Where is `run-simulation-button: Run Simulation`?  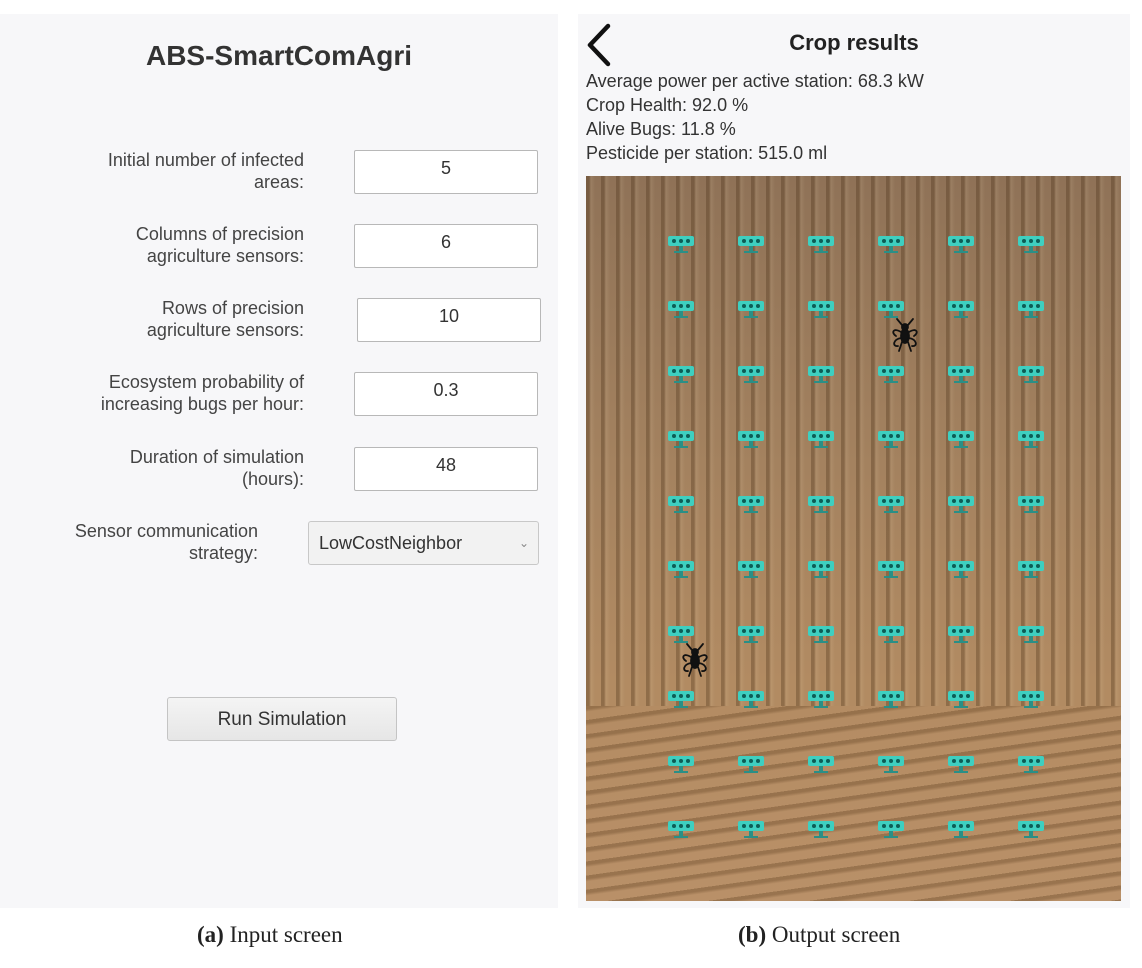 run-simulation-button: Run Simulation is located at coordinates (282, 719).